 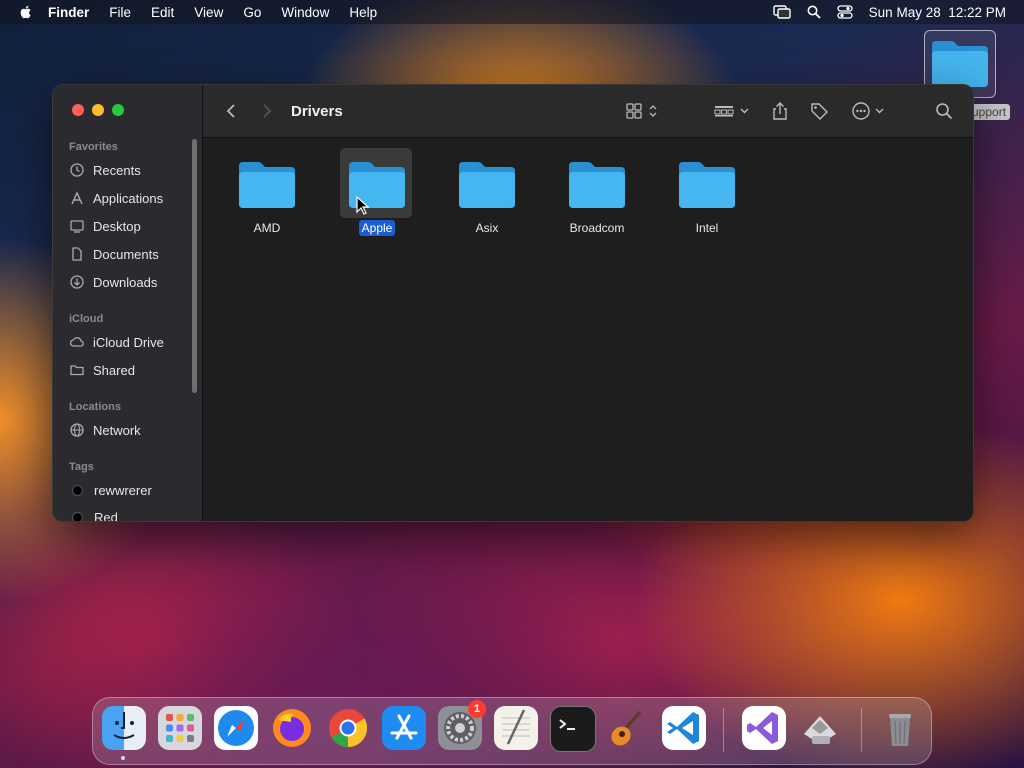 I want to click on vscode-icon, so click(x=683, y=728).